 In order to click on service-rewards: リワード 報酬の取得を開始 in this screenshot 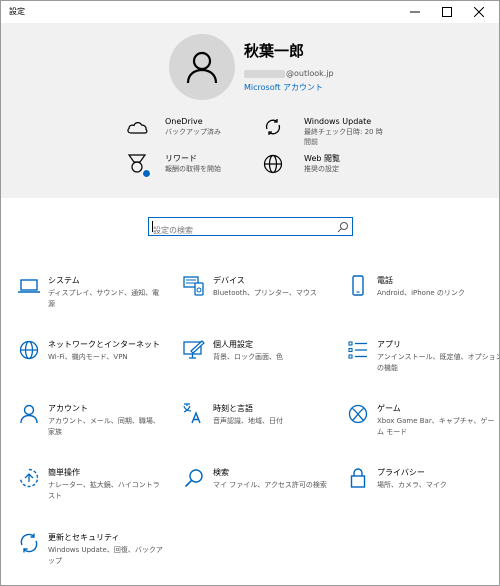, I will do `click(173, 165)`.